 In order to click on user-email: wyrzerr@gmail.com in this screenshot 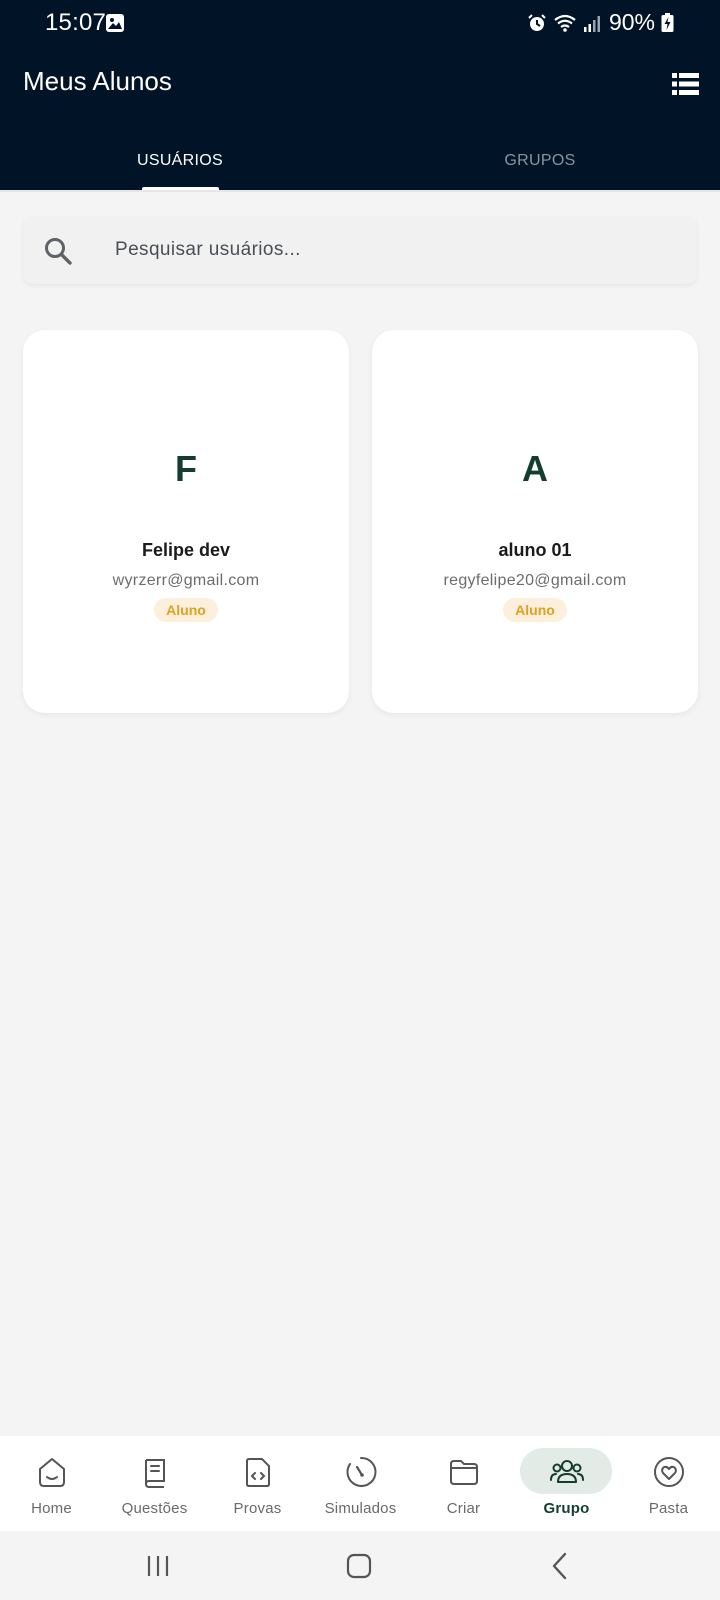, I will do `click(186, 580)`.